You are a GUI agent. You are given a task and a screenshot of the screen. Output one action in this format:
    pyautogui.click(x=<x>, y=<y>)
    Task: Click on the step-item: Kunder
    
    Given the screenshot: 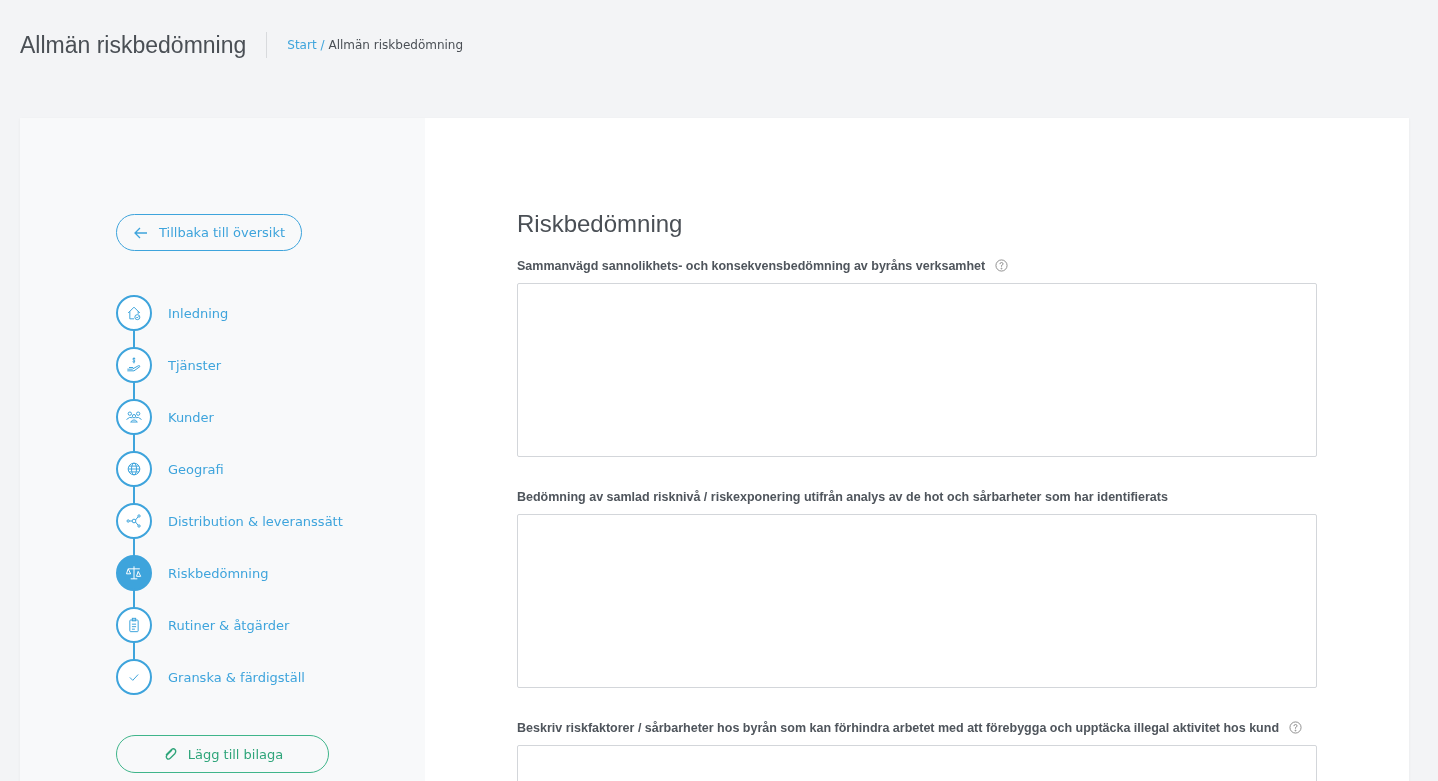 What is the action you would take?
    pyautogui.click(x=165, y=417)
    